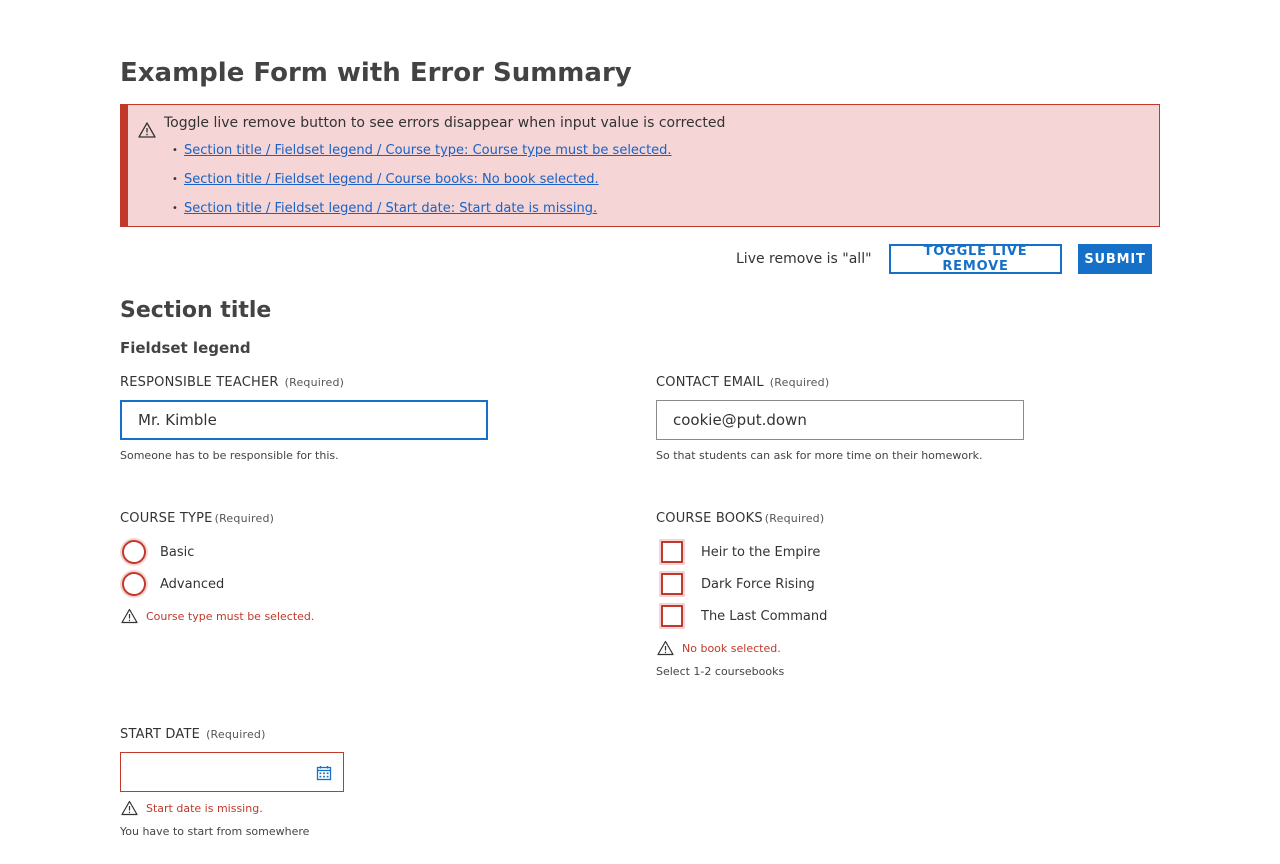  I want to click on course-books-error: No book selected., so click(719, 648).